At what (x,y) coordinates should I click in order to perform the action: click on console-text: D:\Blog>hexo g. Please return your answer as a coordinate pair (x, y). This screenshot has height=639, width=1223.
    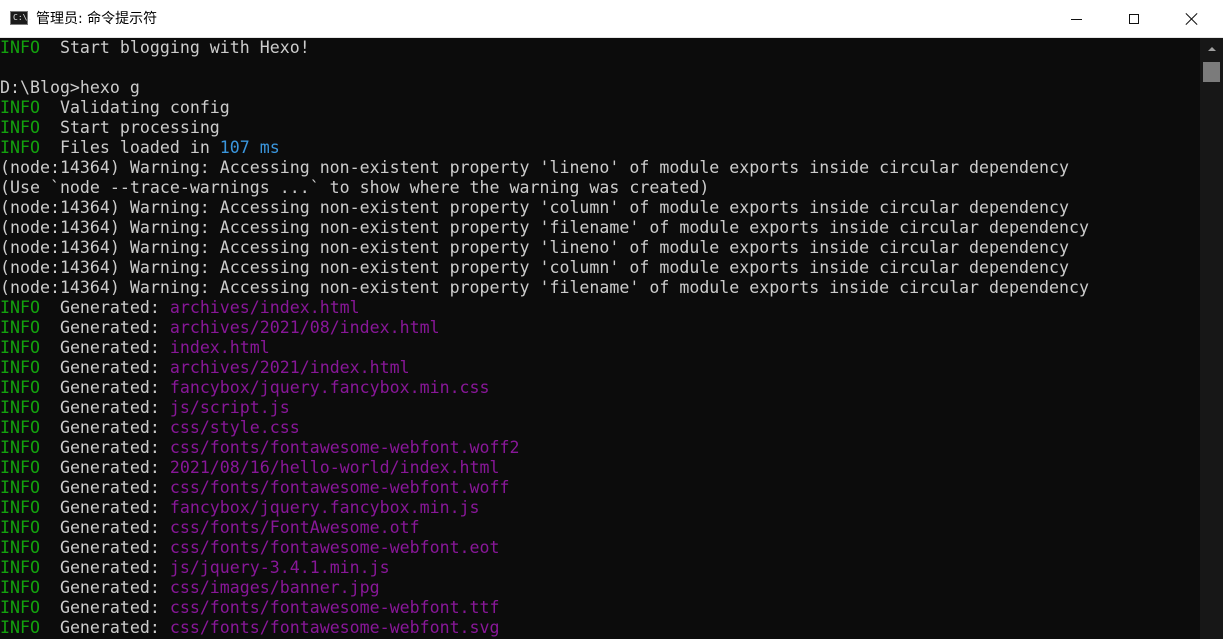
    Looking at the image, I should click on (70, 87).